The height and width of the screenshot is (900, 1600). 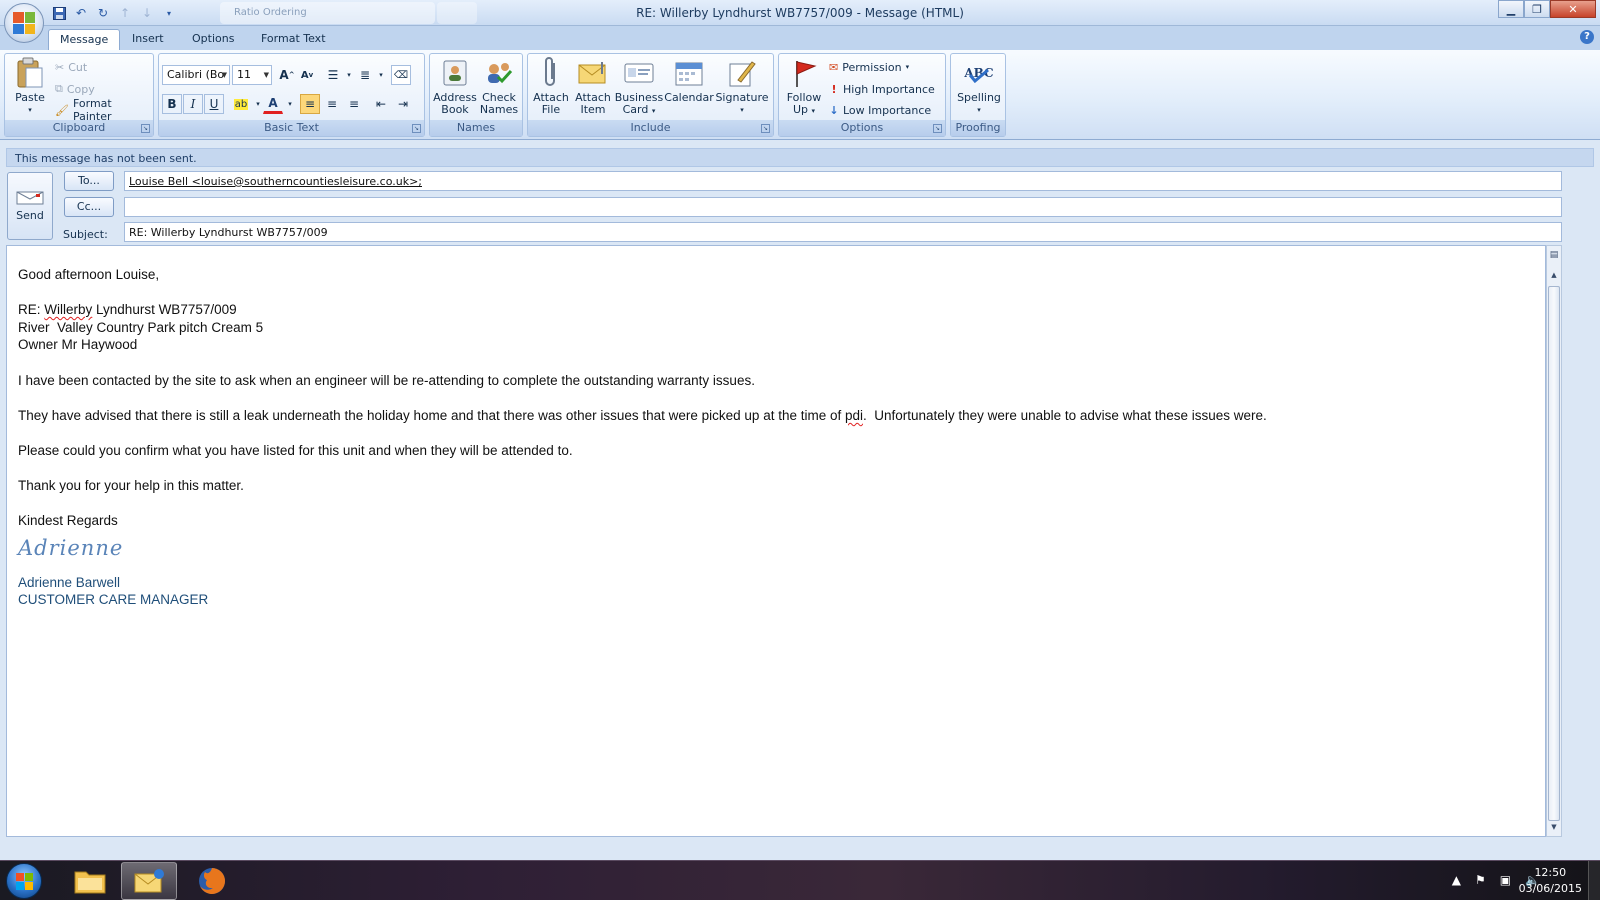 I want to click on numbering-dropdown: ▾, so click(x=381, y=75).